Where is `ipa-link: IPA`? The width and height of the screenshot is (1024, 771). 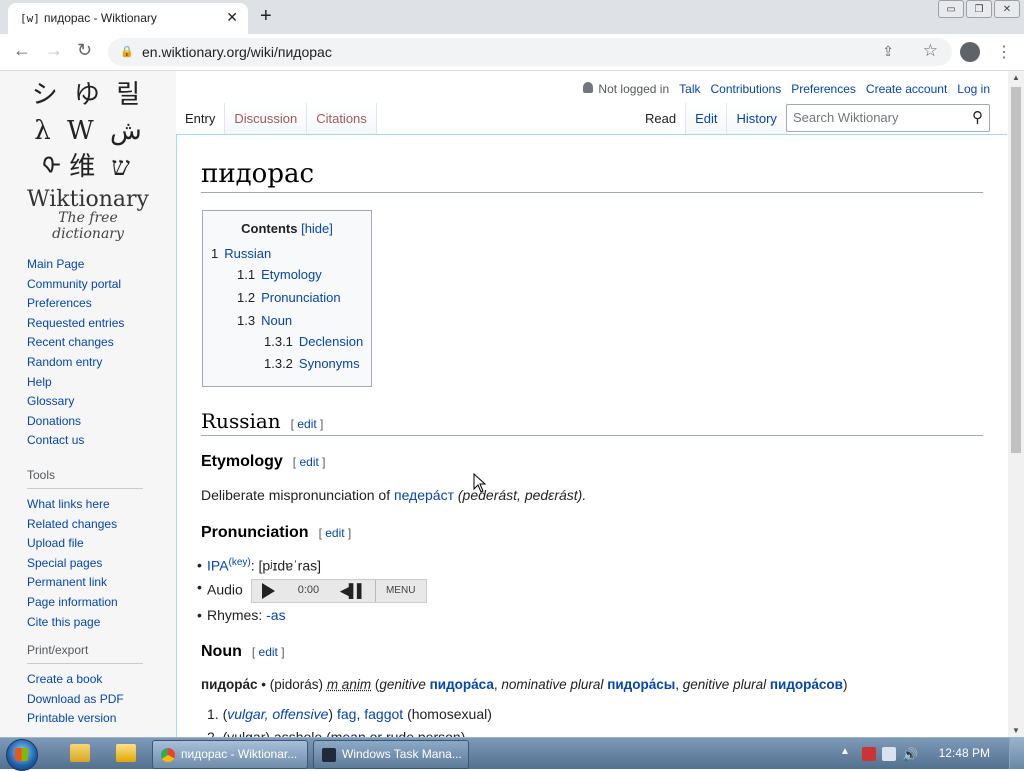 ipa-link: IPA is located at coordinates (218, 566).